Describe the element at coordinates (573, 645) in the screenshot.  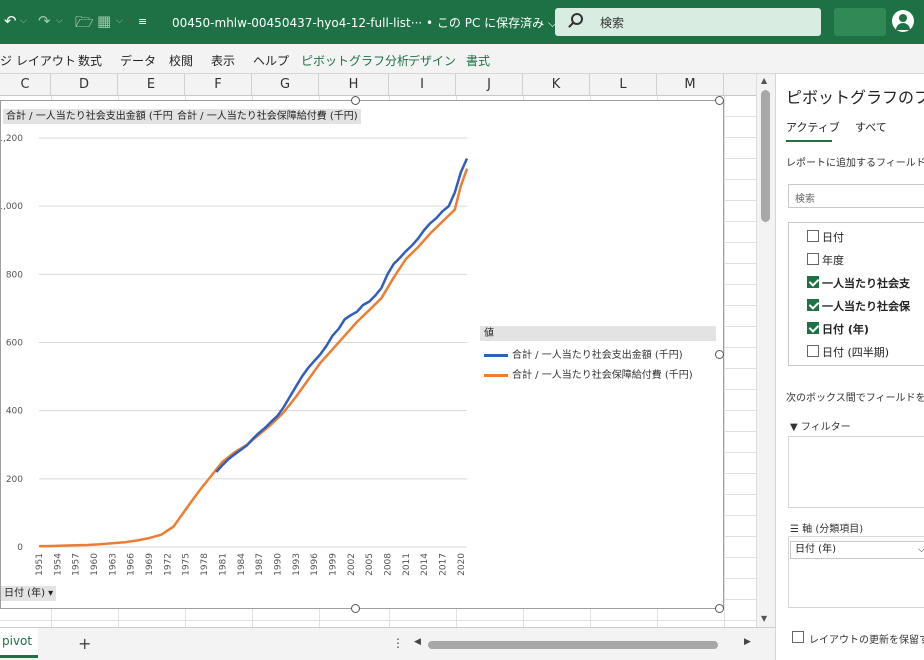
I see `horizontal-scrollbar` at that location.